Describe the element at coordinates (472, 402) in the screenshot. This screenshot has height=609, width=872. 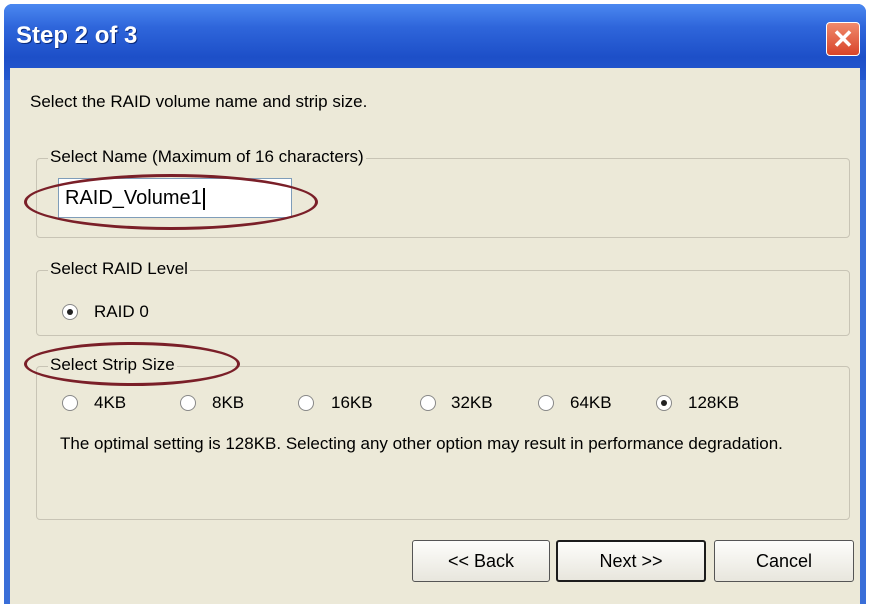
I see `radio-strip-32kb-label: 32KB` at that location.